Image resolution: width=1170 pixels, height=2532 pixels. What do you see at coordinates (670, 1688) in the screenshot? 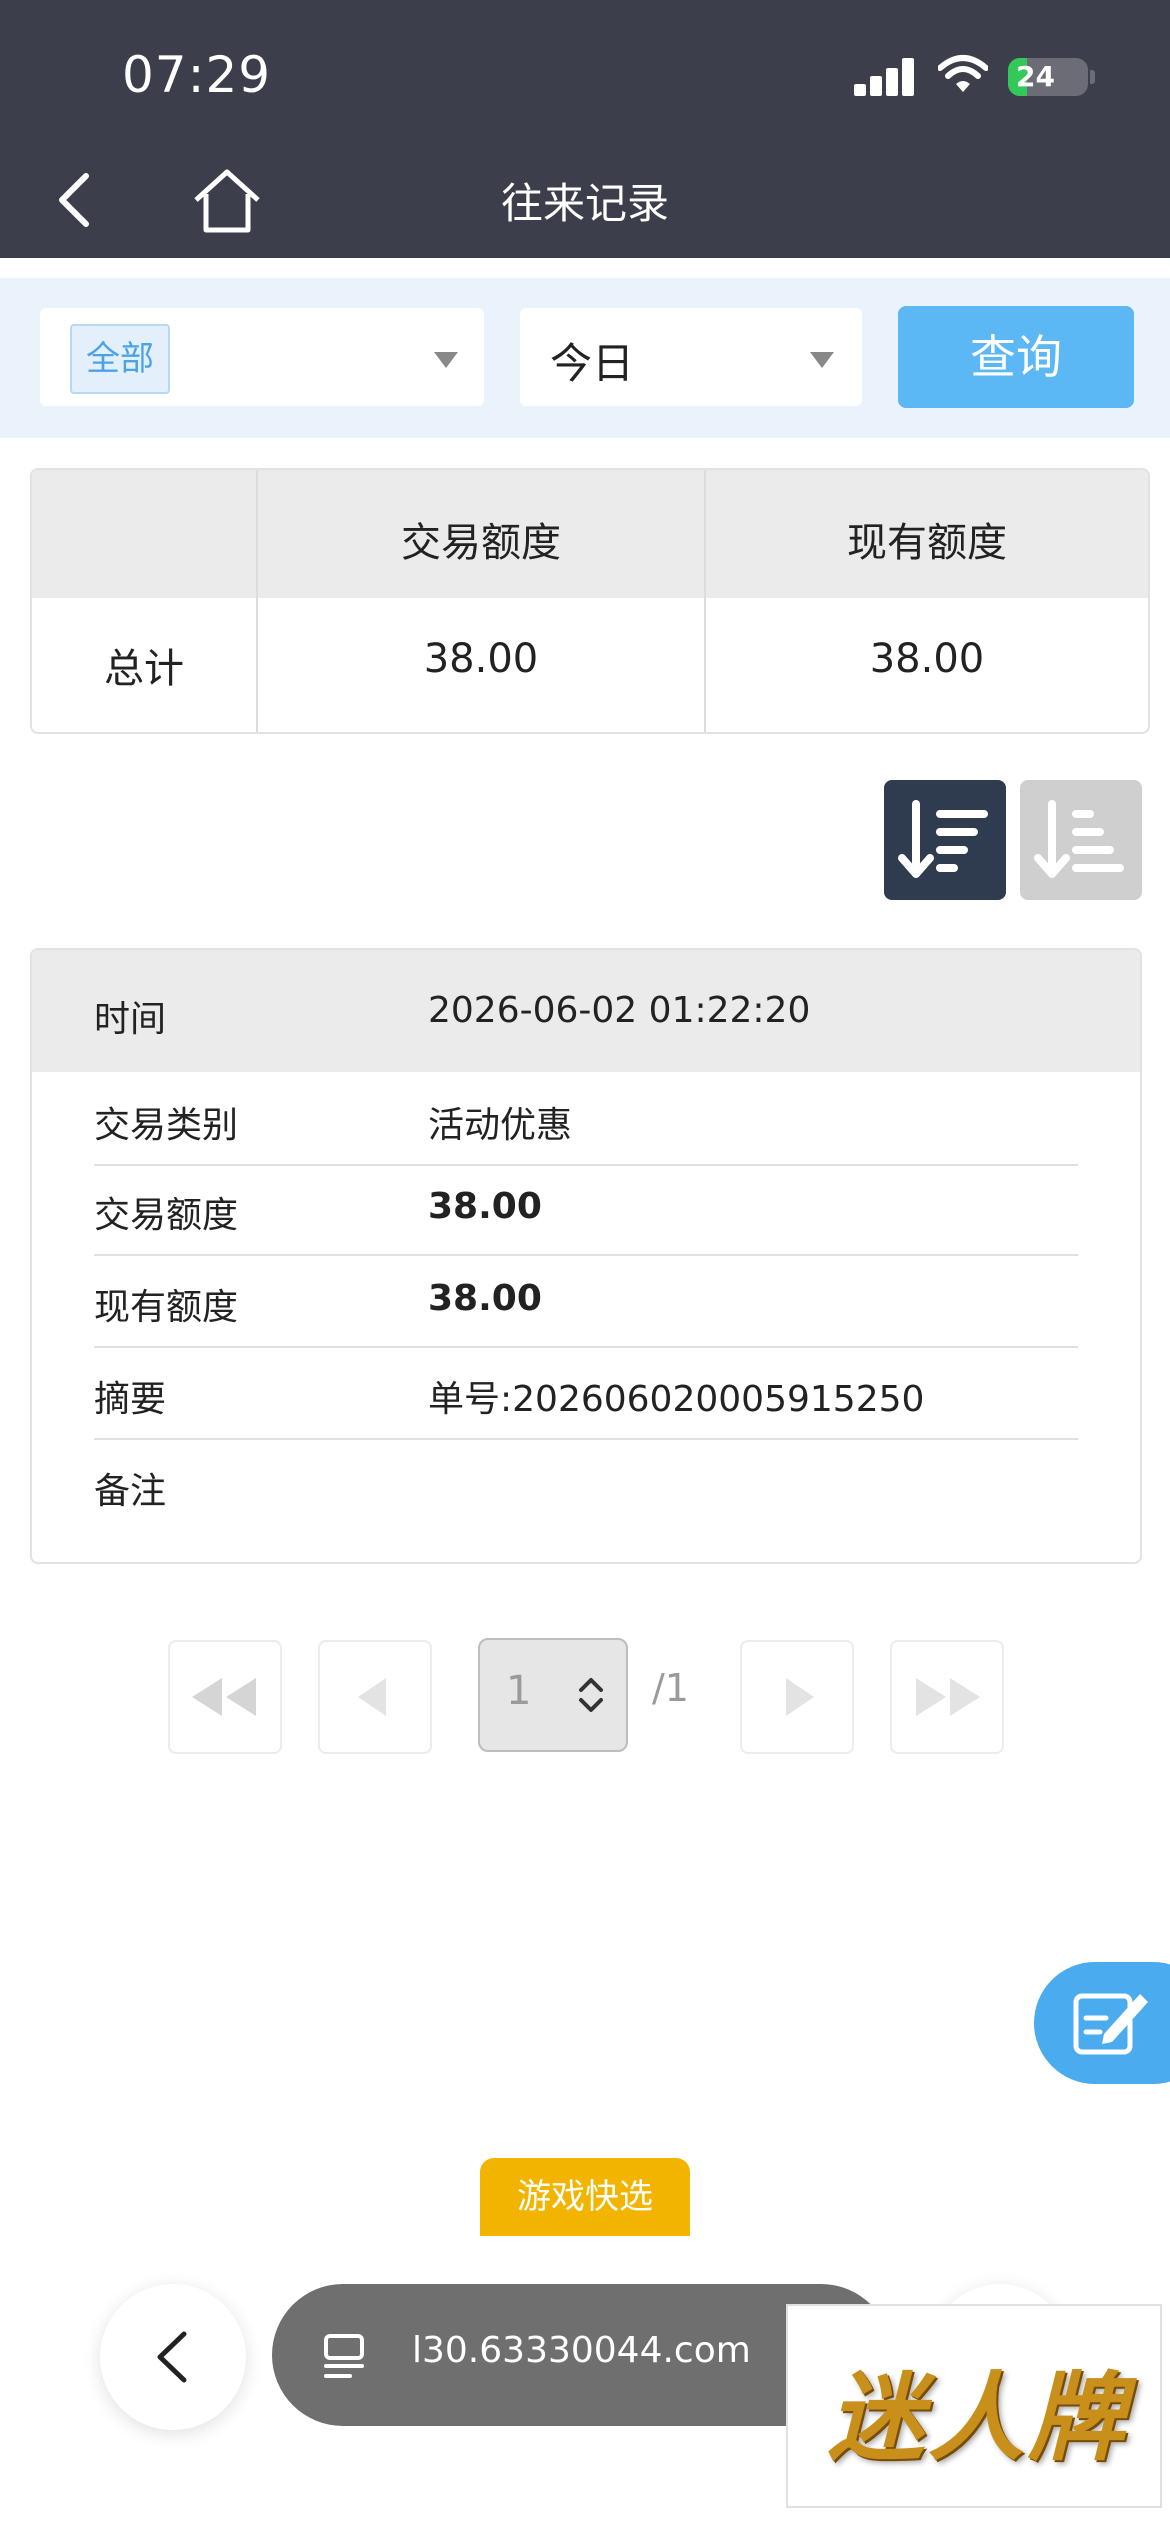
I see `page-total: /1` at bounding box center [670, 1688].